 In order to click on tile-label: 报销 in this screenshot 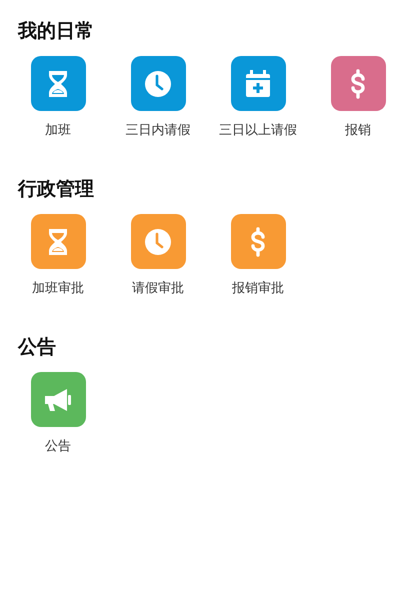, I will do `click(358, 131)`.